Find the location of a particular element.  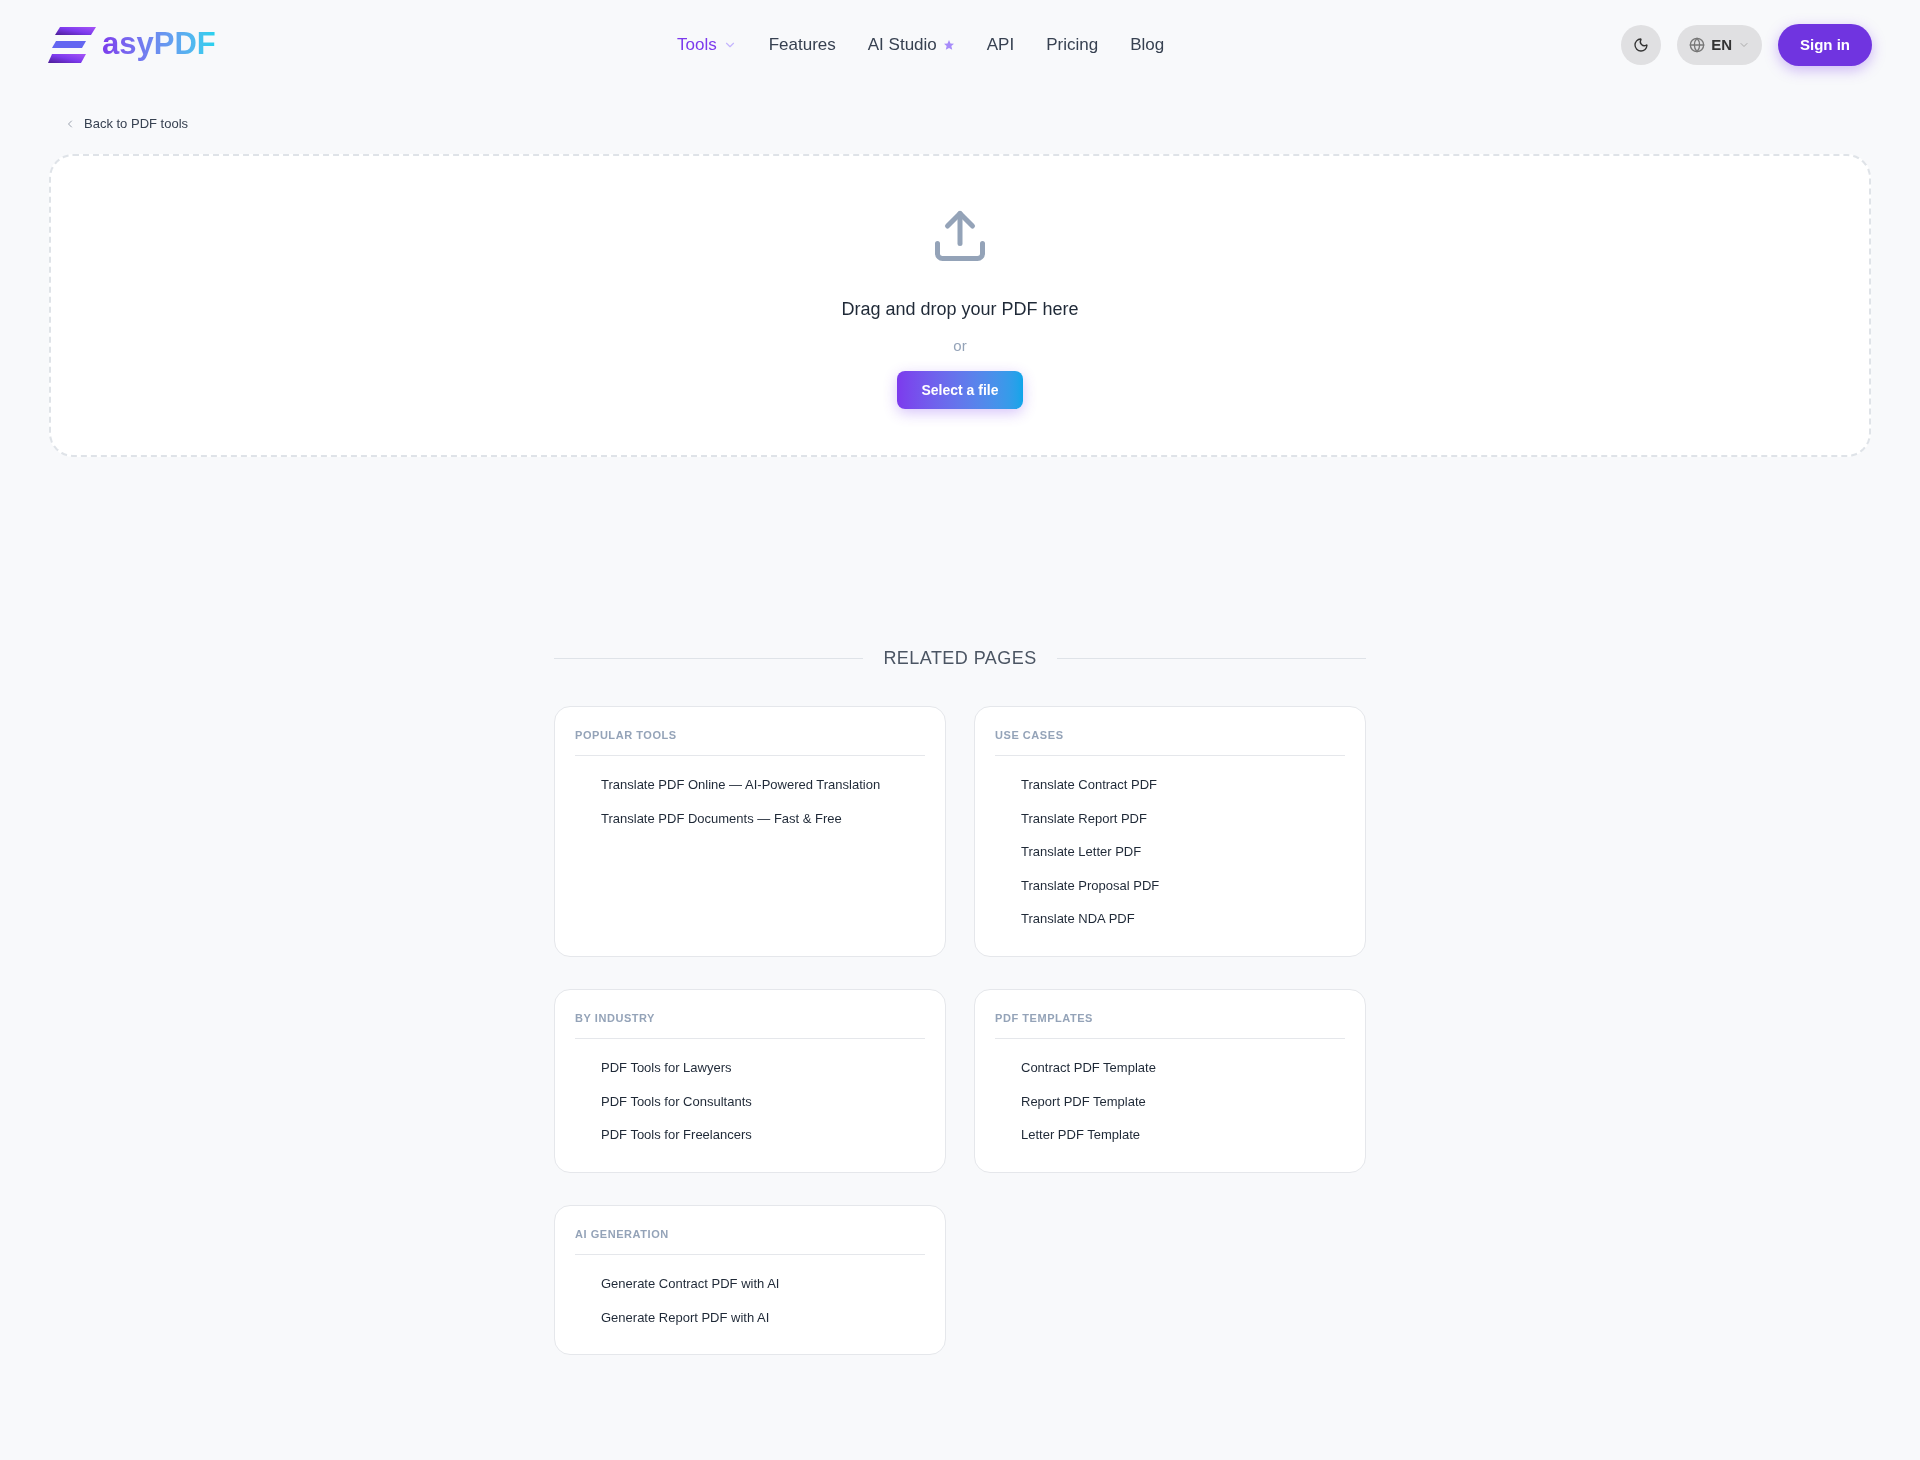

star-icon is located at coordinates (948, 45).